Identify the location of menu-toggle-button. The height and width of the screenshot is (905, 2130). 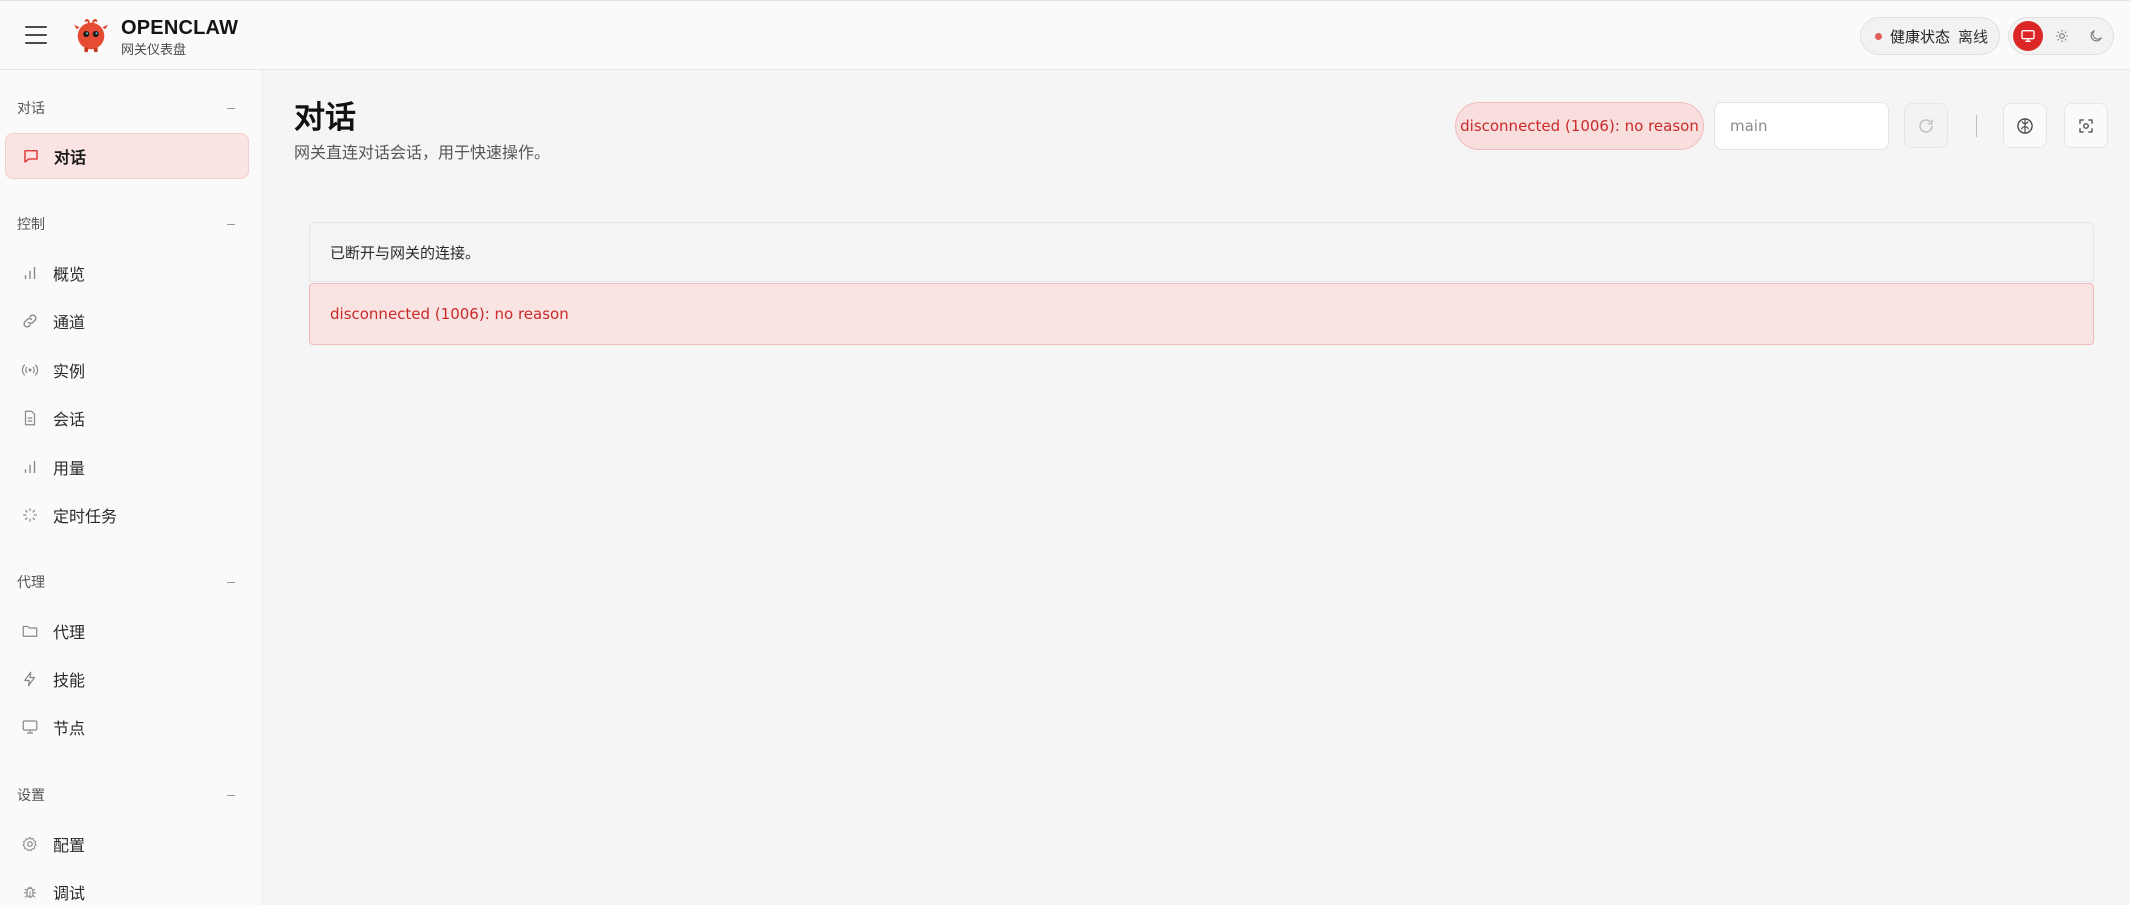
(36, 35).